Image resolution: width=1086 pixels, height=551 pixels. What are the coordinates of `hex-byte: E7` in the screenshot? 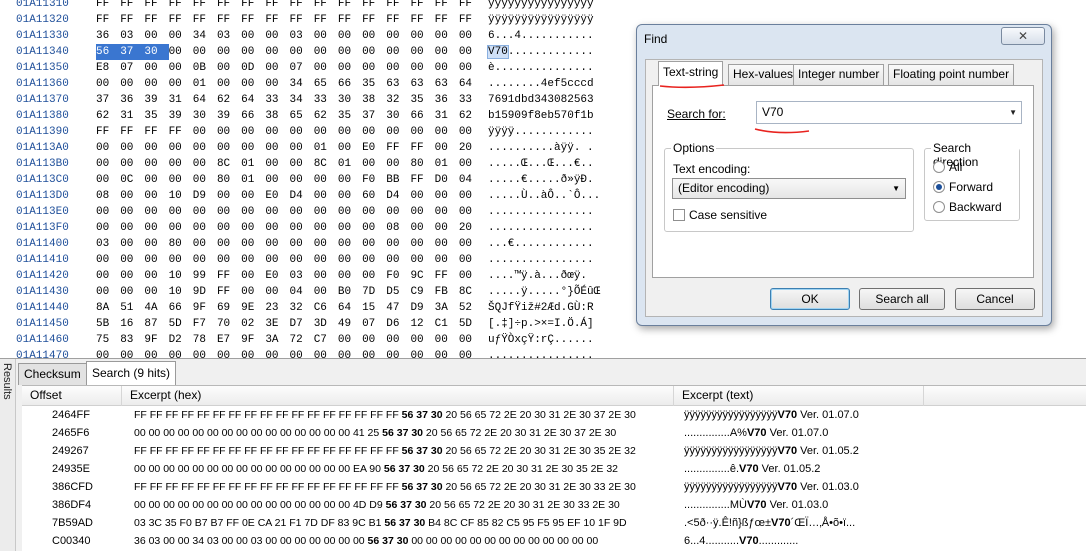 It's located at (229, 340).